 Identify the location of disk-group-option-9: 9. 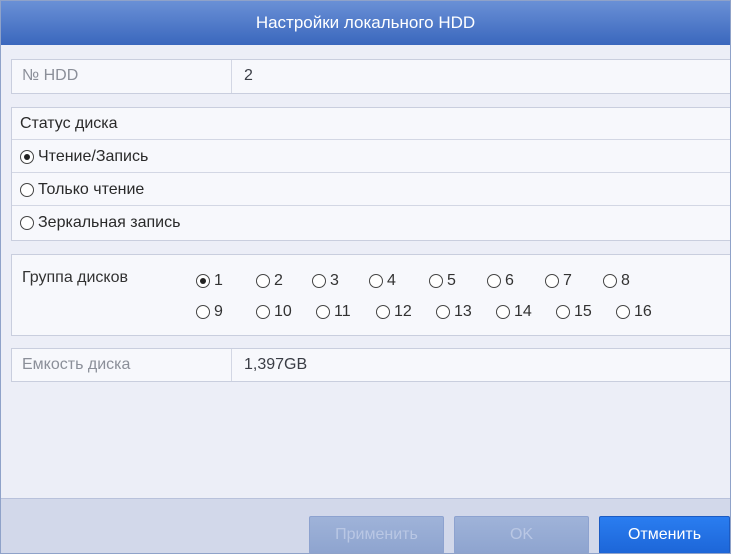
(209, 312).